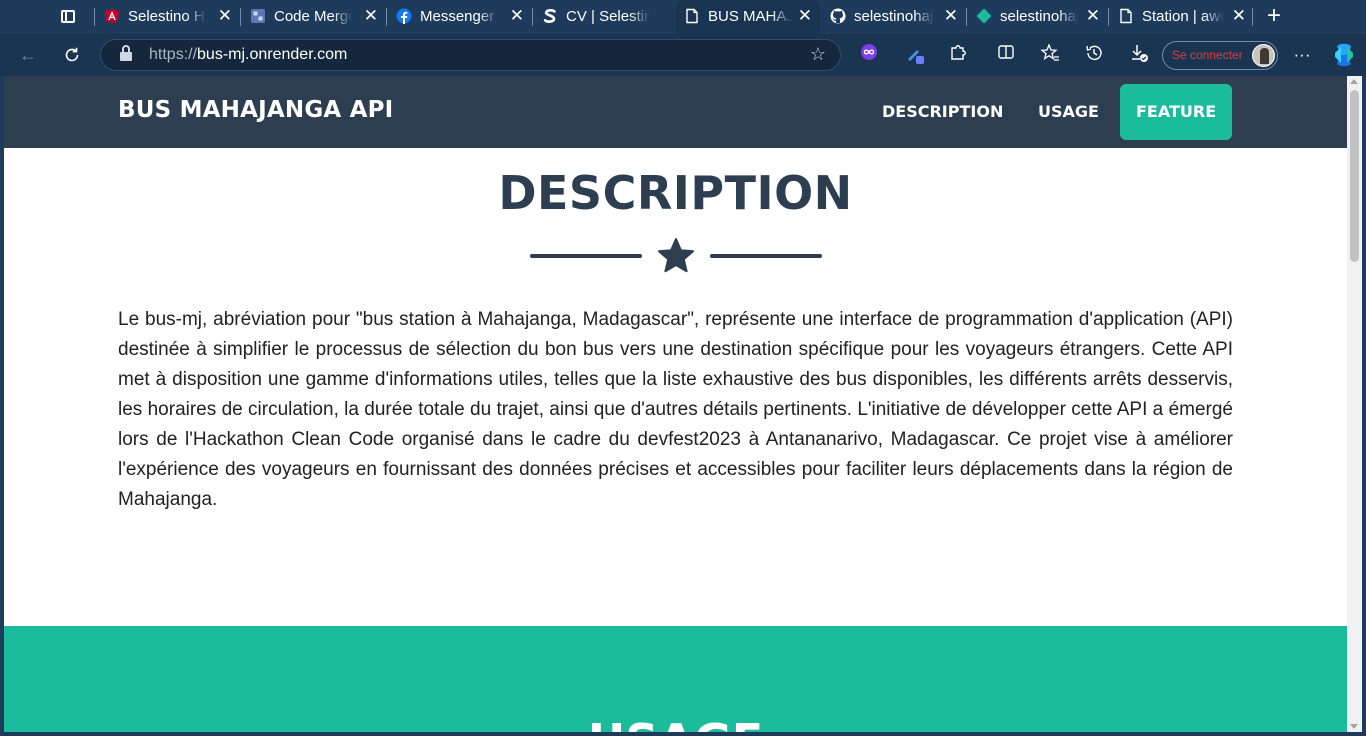  What do you see at coordinates (550, 16) in the screenshot?
I see `s-logo-icon` at bounding box center [550, 16].